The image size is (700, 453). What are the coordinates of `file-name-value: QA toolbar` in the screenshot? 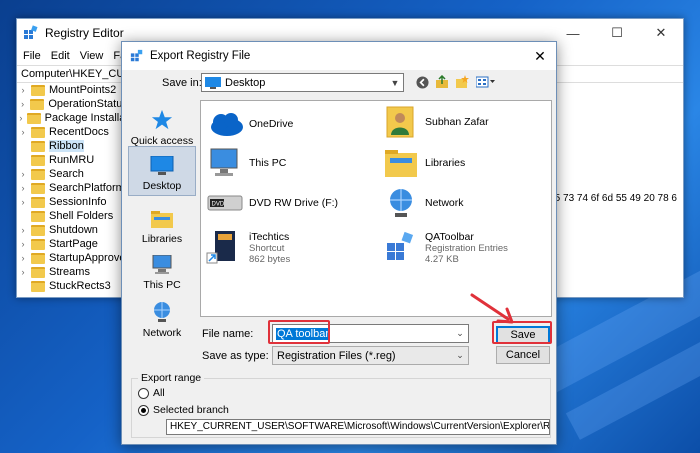 It's located at (303, 333).